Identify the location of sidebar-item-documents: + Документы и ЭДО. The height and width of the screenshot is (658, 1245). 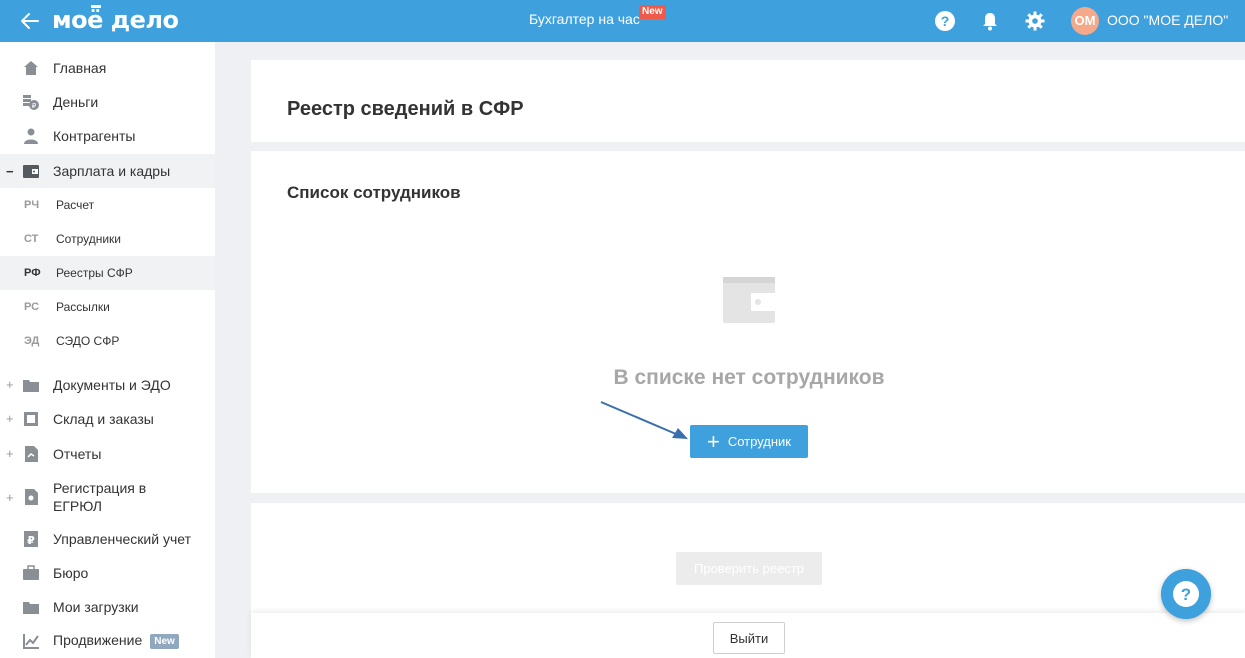
(107, 384).